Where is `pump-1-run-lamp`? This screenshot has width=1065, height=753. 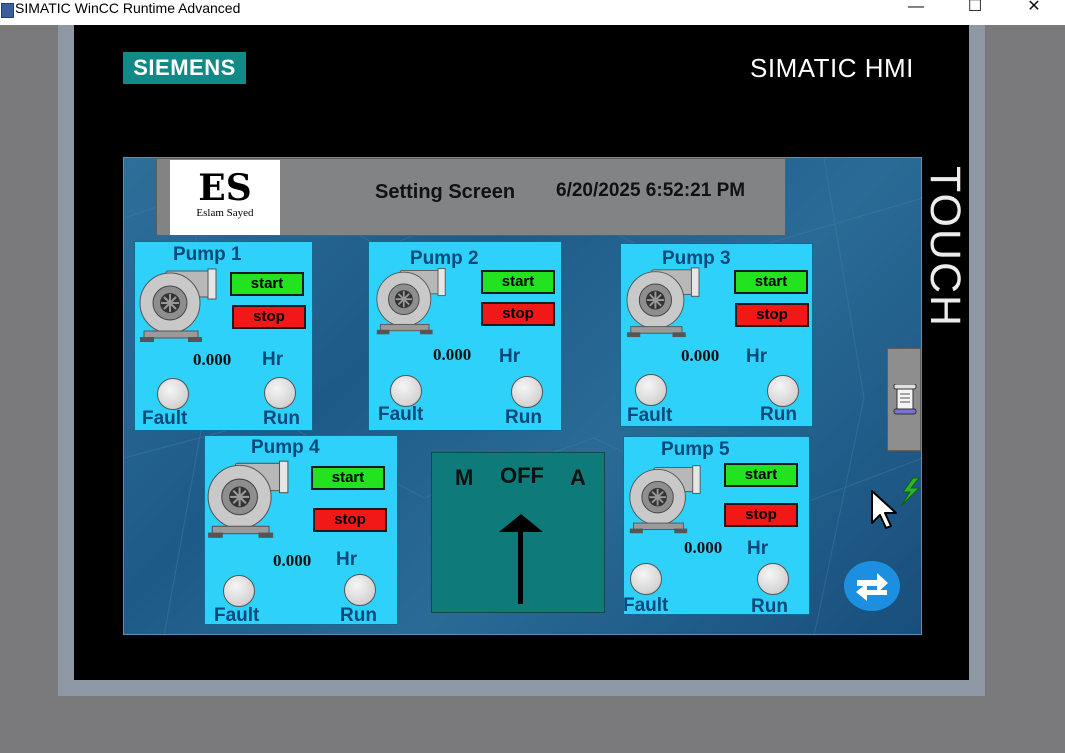 pump-1-run-lamp is located at coordinates (280, 393).